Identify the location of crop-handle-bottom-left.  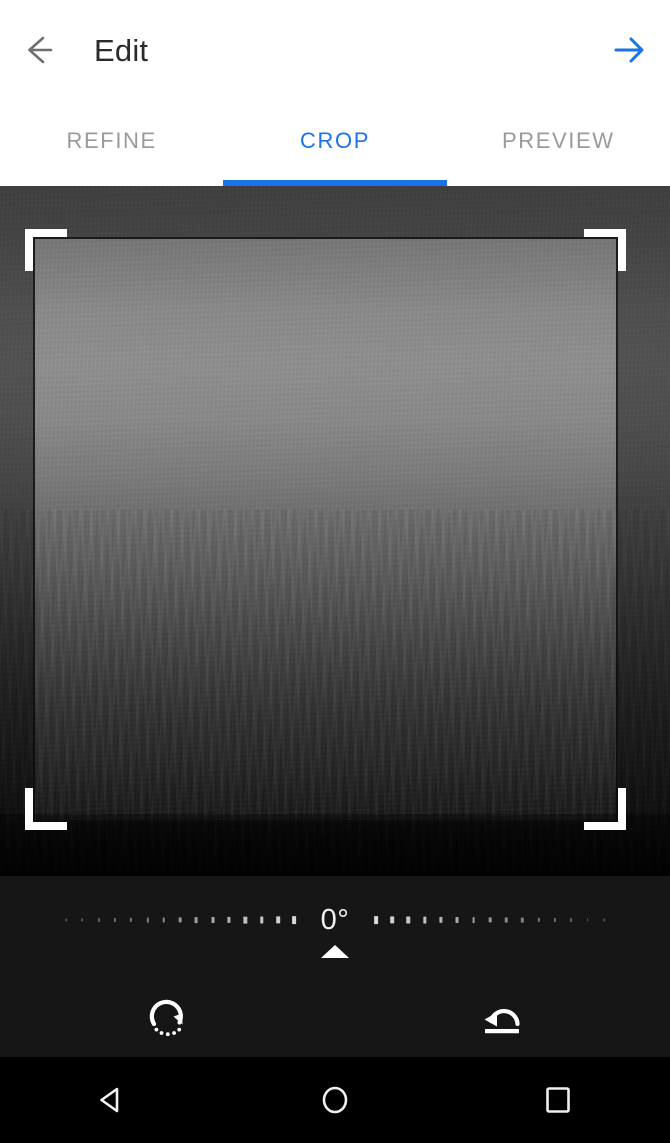
(46, 809).